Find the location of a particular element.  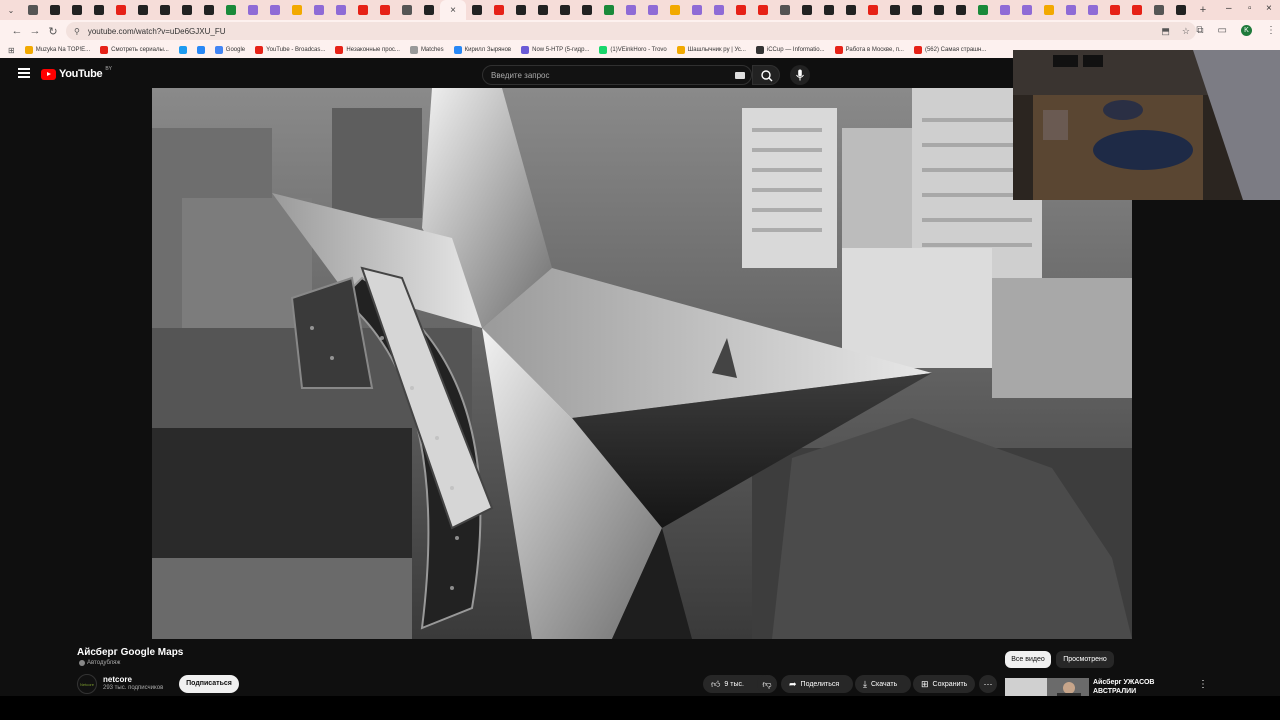

channel-name: netcore is located at coordinates (117, 679).